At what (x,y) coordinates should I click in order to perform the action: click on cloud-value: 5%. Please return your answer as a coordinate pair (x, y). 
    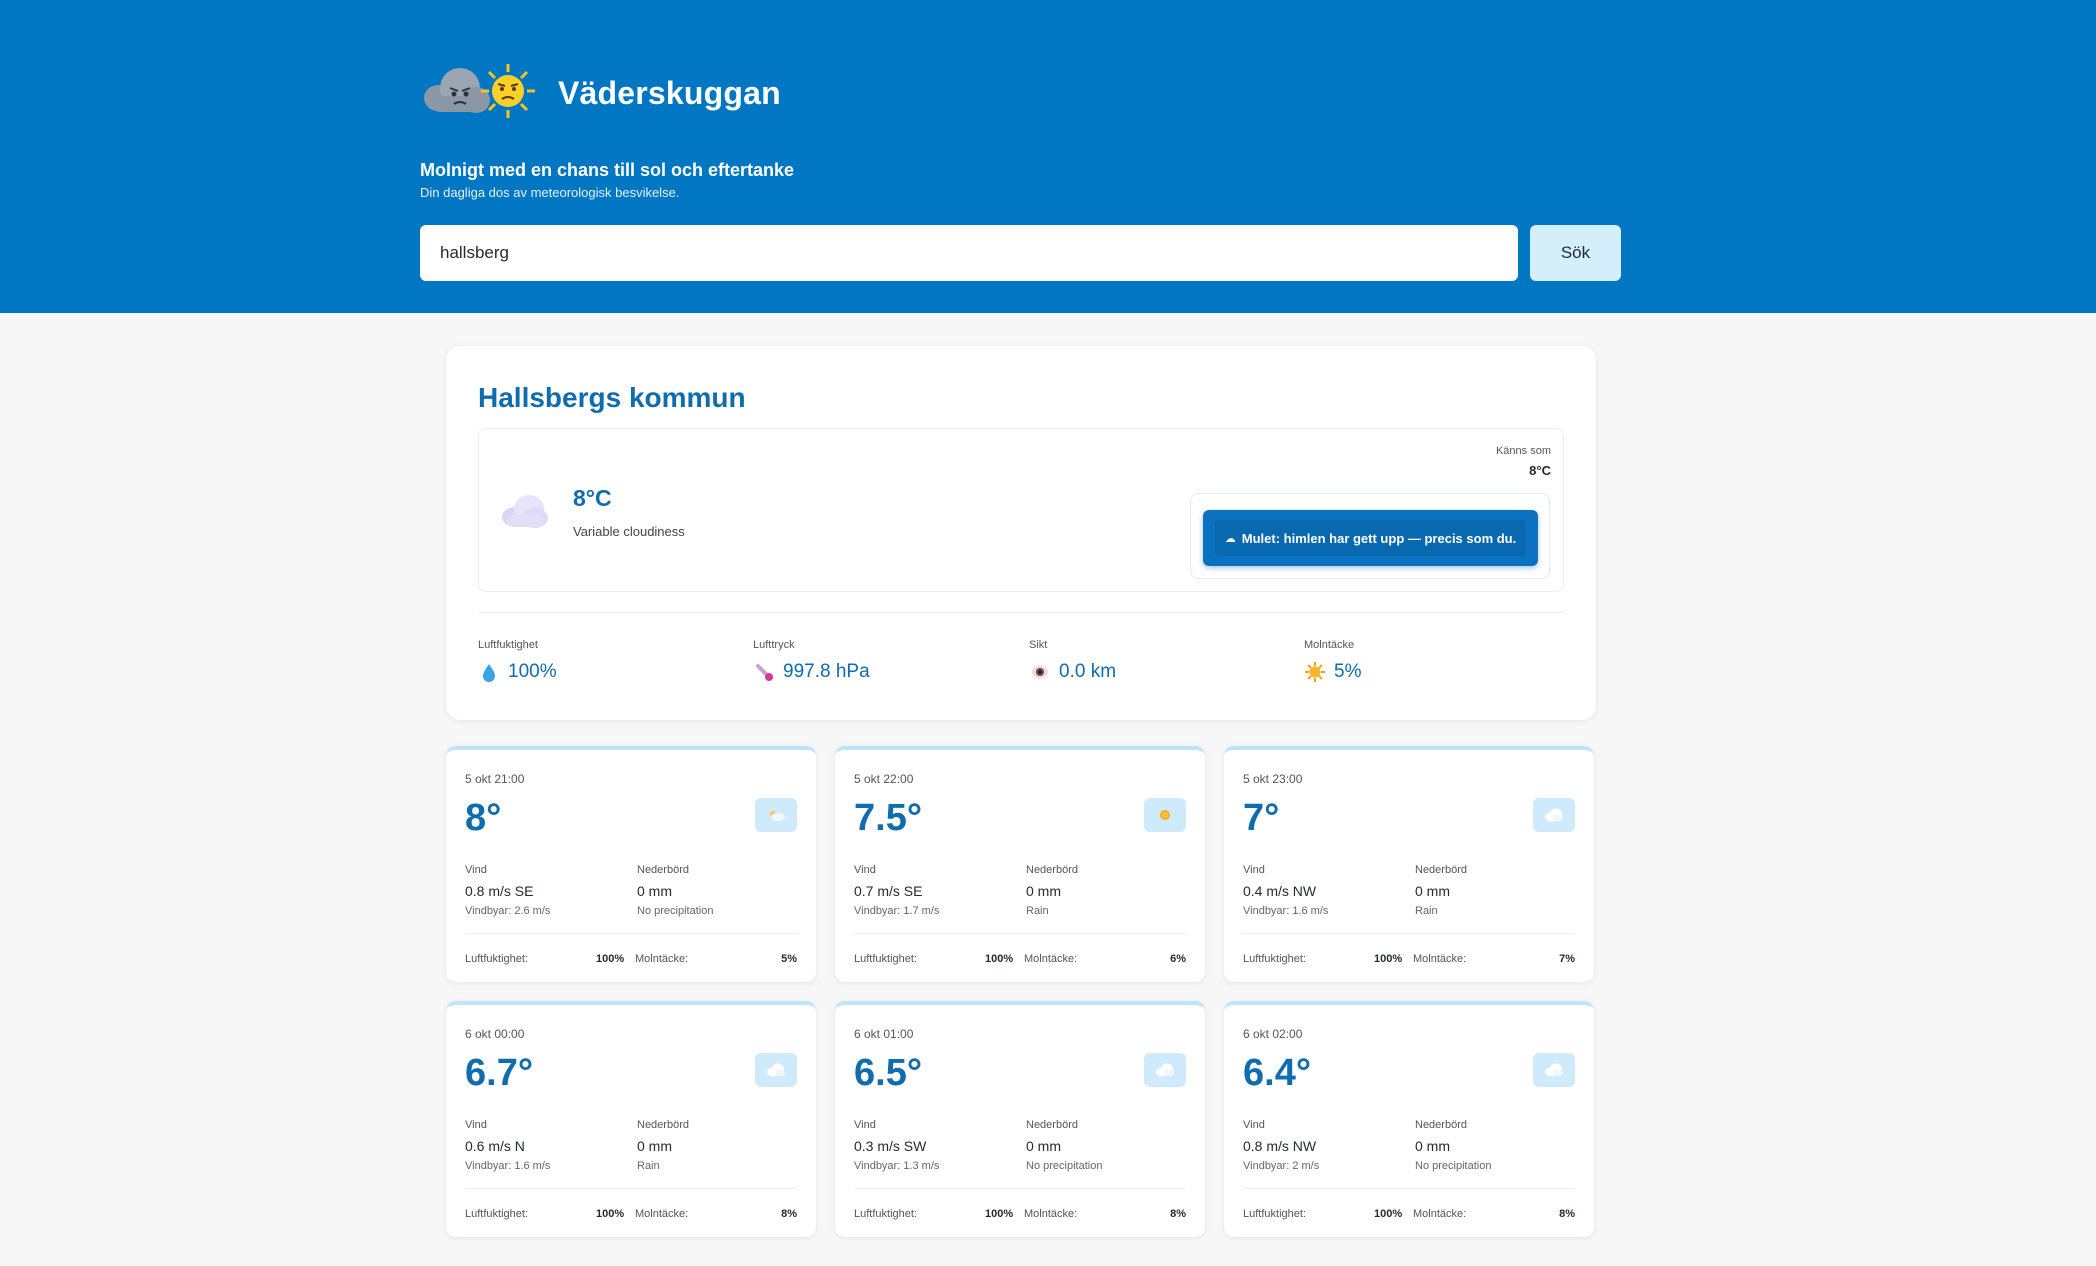
    Looking at the image, I should click on (789, 959).